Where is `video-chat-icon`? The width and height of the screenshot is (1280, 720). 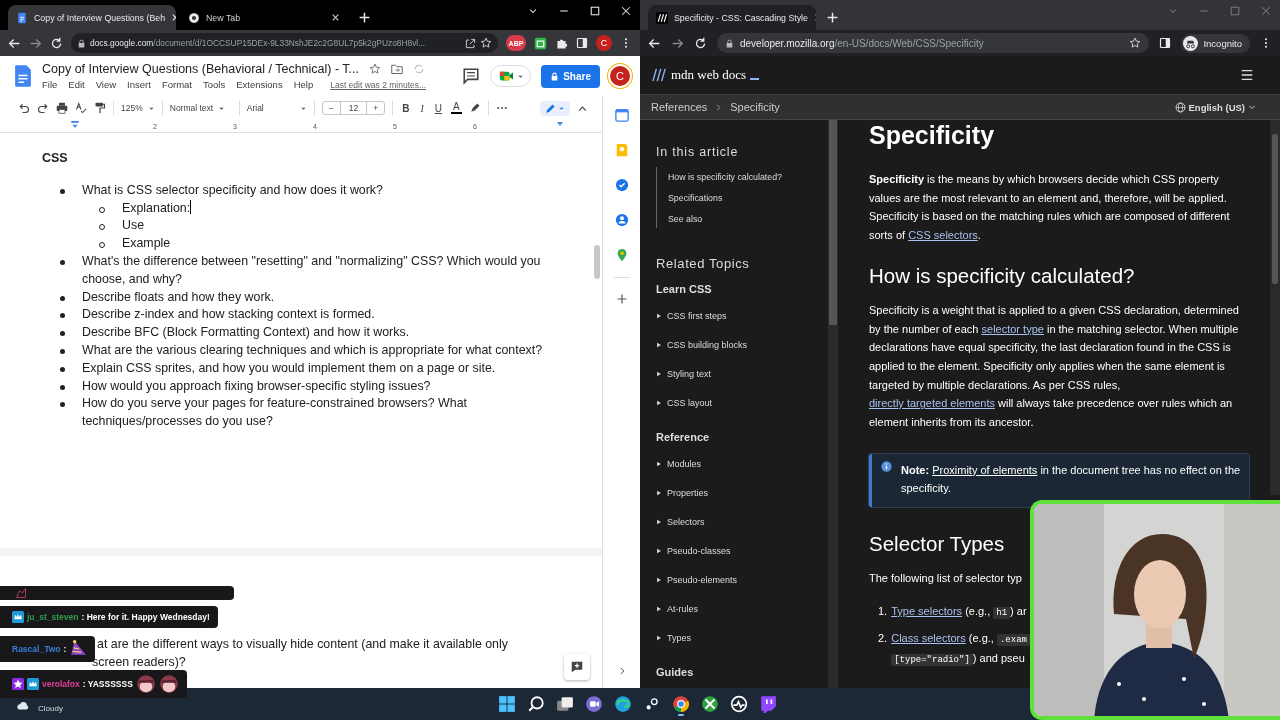 video-chat-icon is located at coordinates (594, 704).